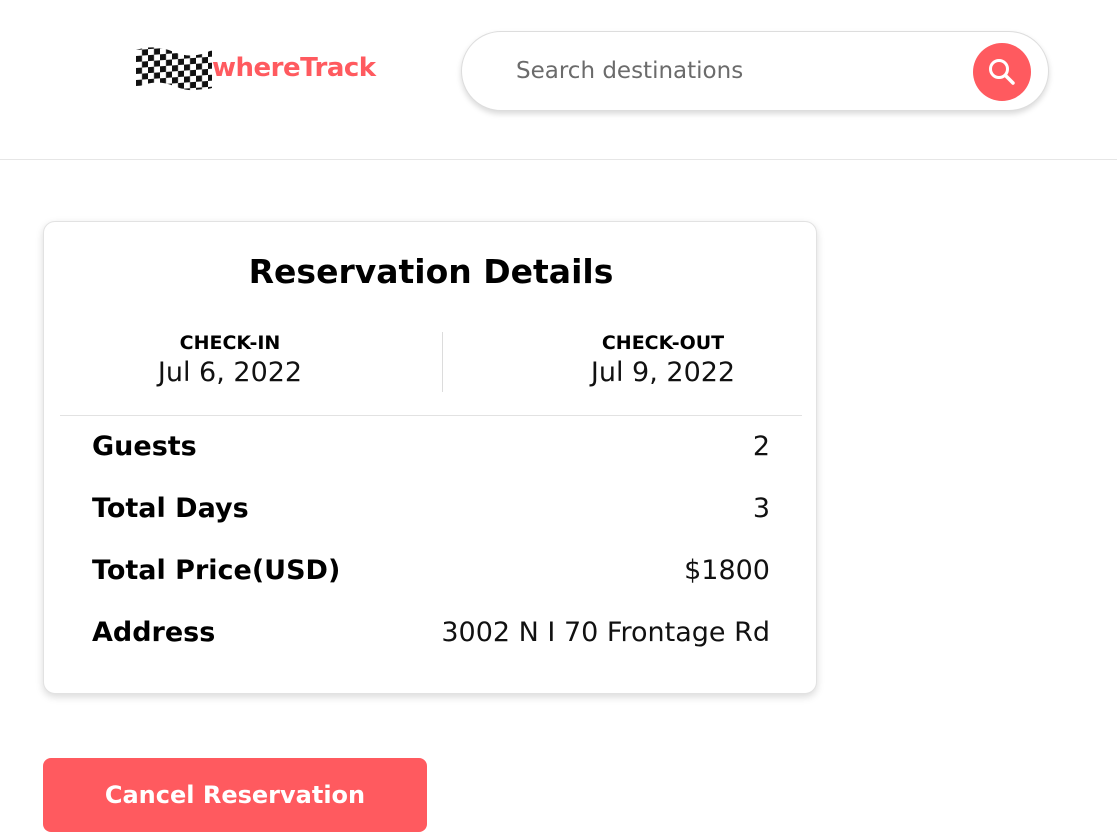 Image resolution: width=1117 pixels, height=837 pixels. Describe the element at coordinates (736, 71) in the screenshot. I see `search-input` at that location.